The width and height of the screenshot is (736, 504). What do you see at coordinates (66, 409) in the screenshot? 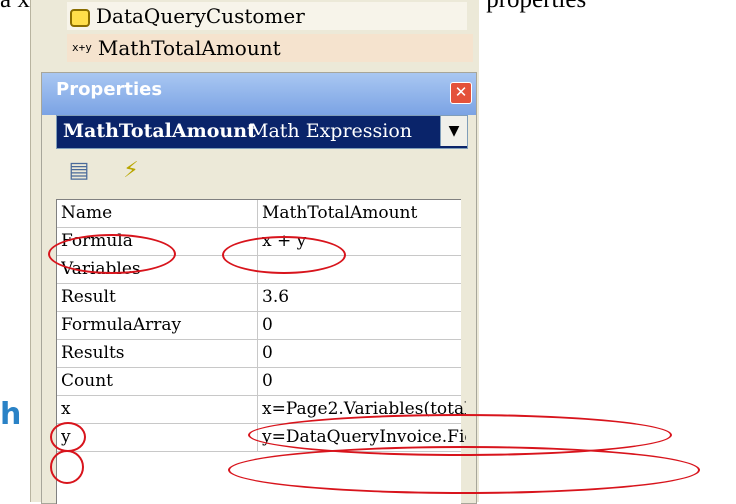
I see `property-name: x` at bounding box center [66, 409].